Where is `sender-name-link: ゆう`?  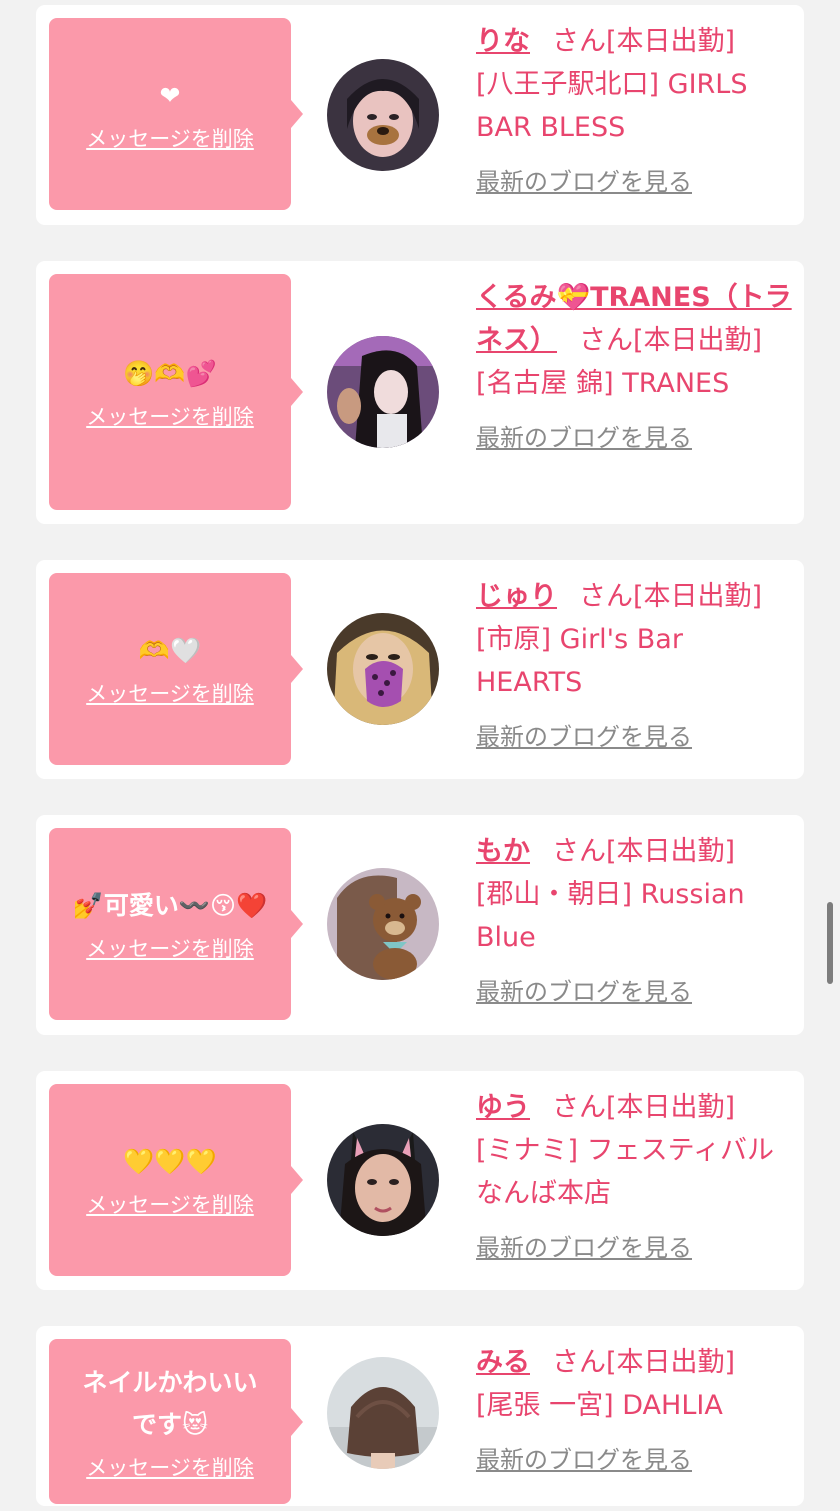 sender-name-link: ゆう is located at coordinates (503, 1107).